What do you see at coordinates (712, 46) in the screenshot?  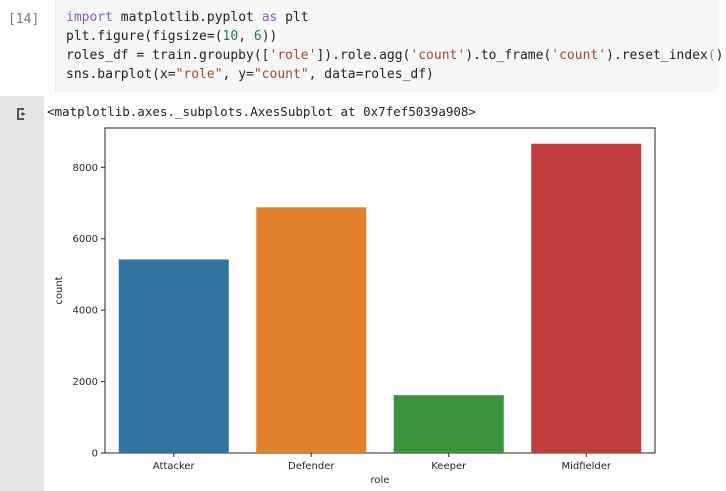 I see `code-scroll-fade` at bounding box center [712, 46].